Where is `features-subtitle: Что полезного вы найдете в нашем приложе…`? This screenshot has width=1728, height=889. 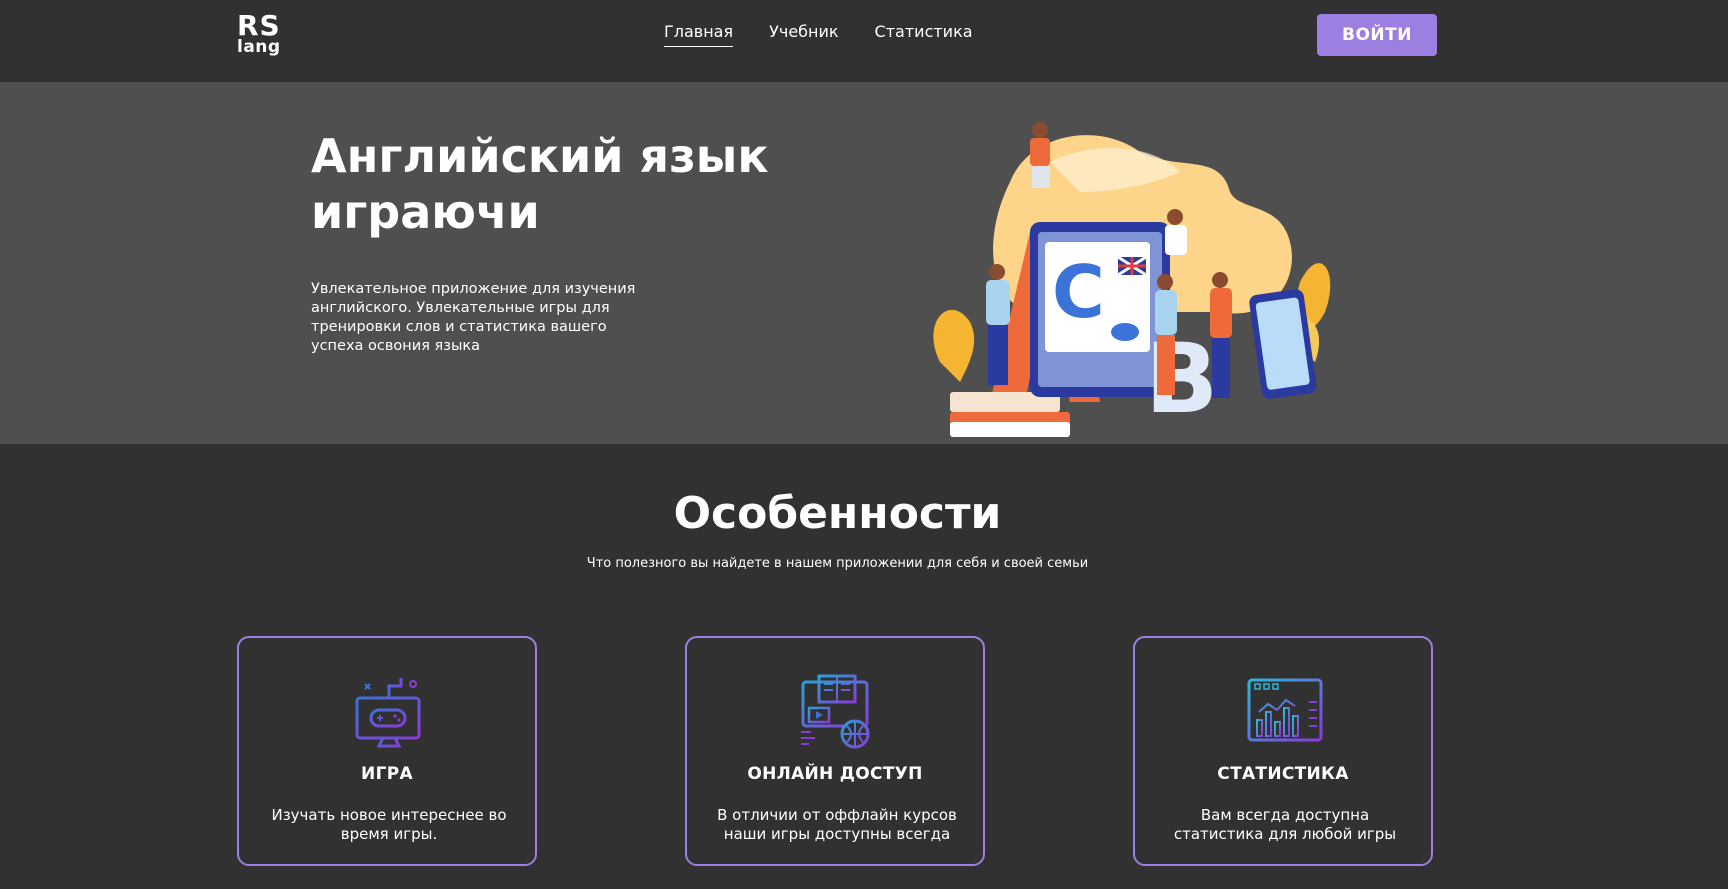
features-subtitle: Что полезного вы найдете в нашем приложе… is located at coordinates (837, 563).